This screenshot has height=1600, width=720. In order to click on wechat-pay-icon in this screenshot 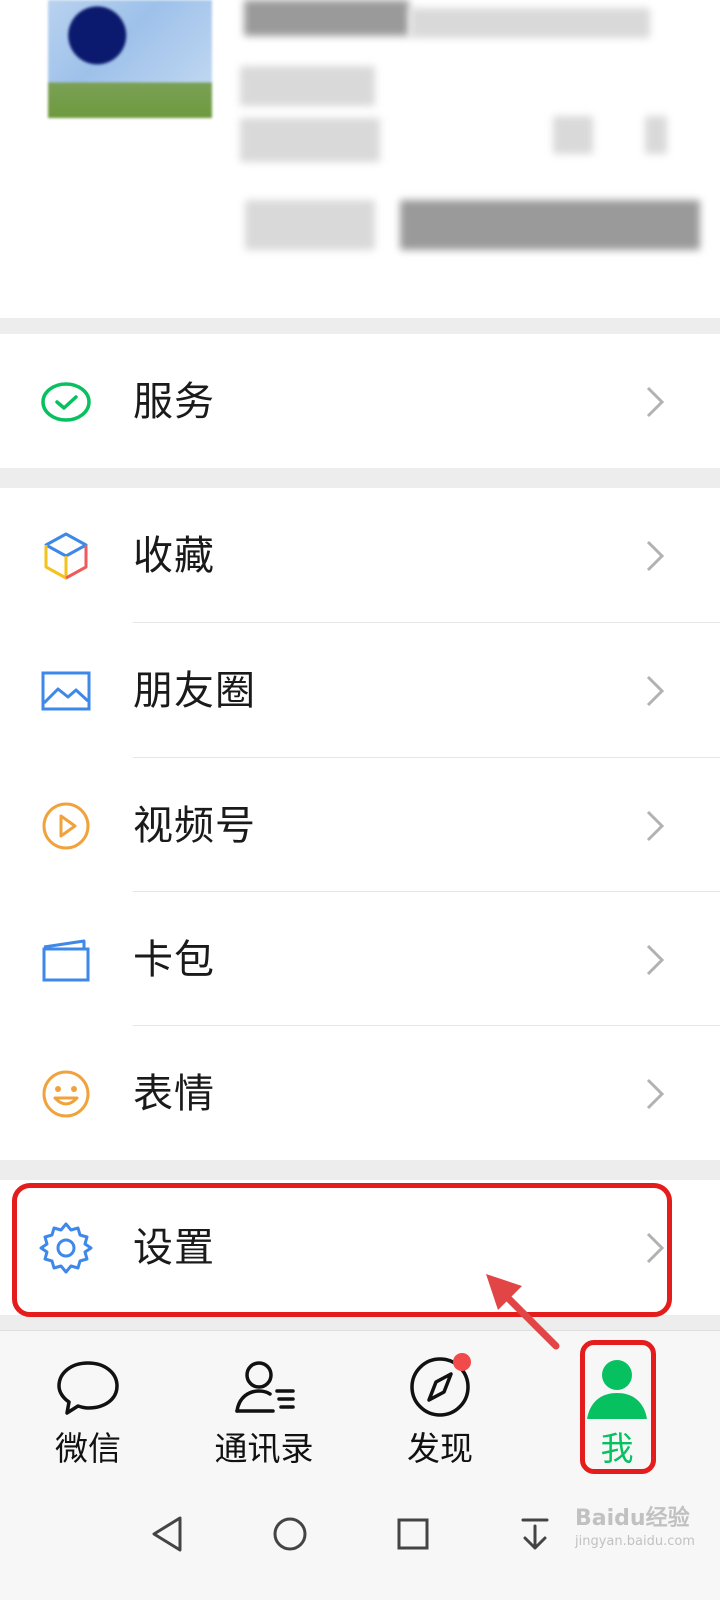, I will do `click(66, 402)`.